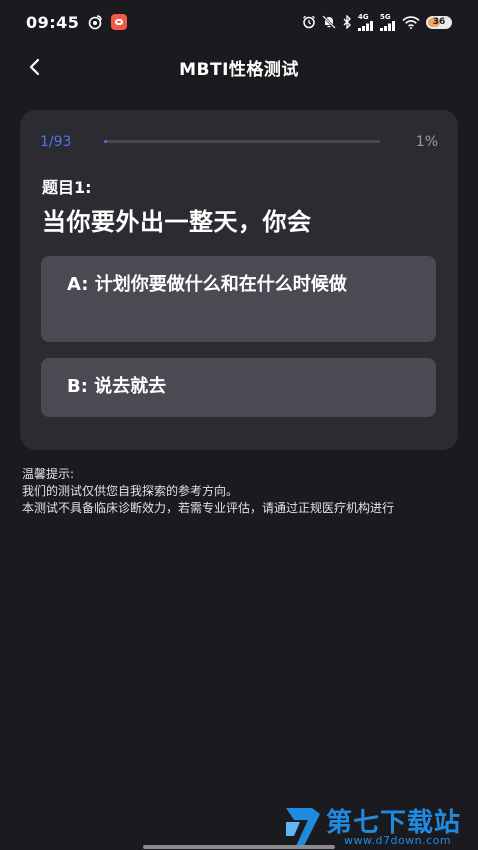  What do you see at coordinates (239, 69) in the screenshot?
I see `page-title: MBTI性格测试` at bounding box center [239, 69].